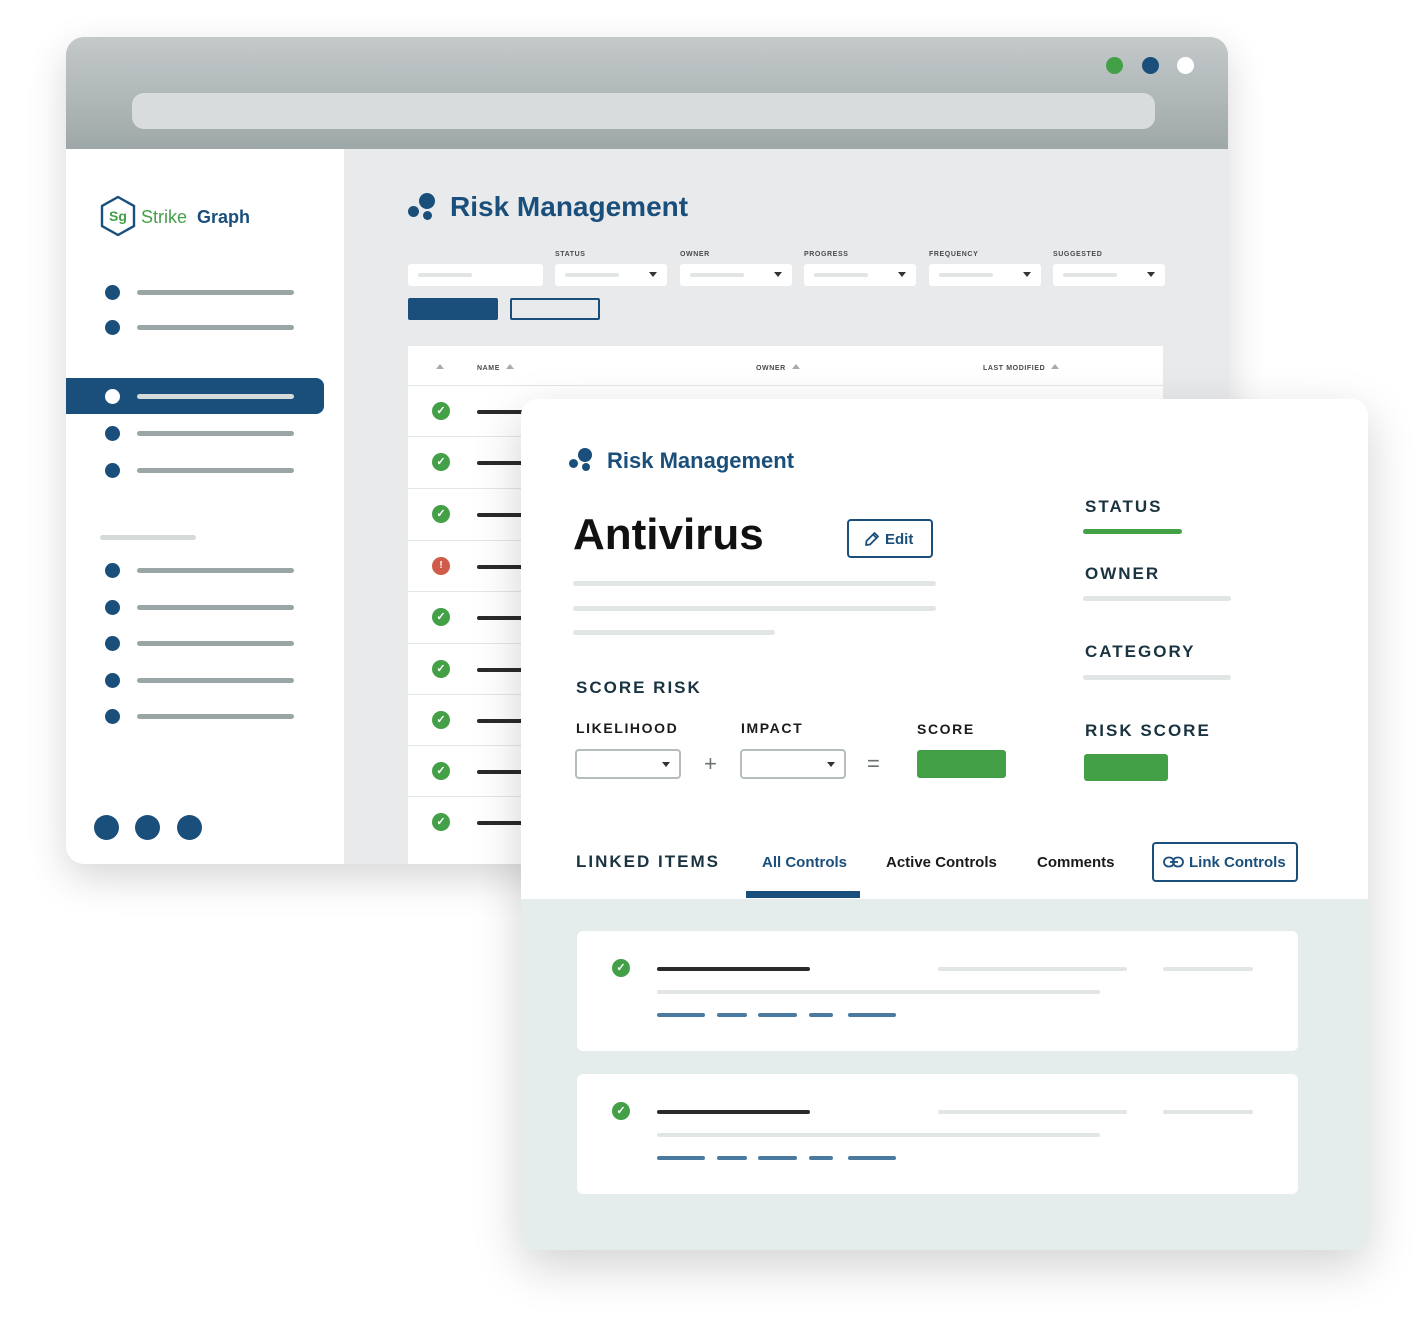 Image resolution: width=1428 pixels, height=1320 pixels. I want to click on score-risk-heading: SCORE RISK, so click(639, 687).